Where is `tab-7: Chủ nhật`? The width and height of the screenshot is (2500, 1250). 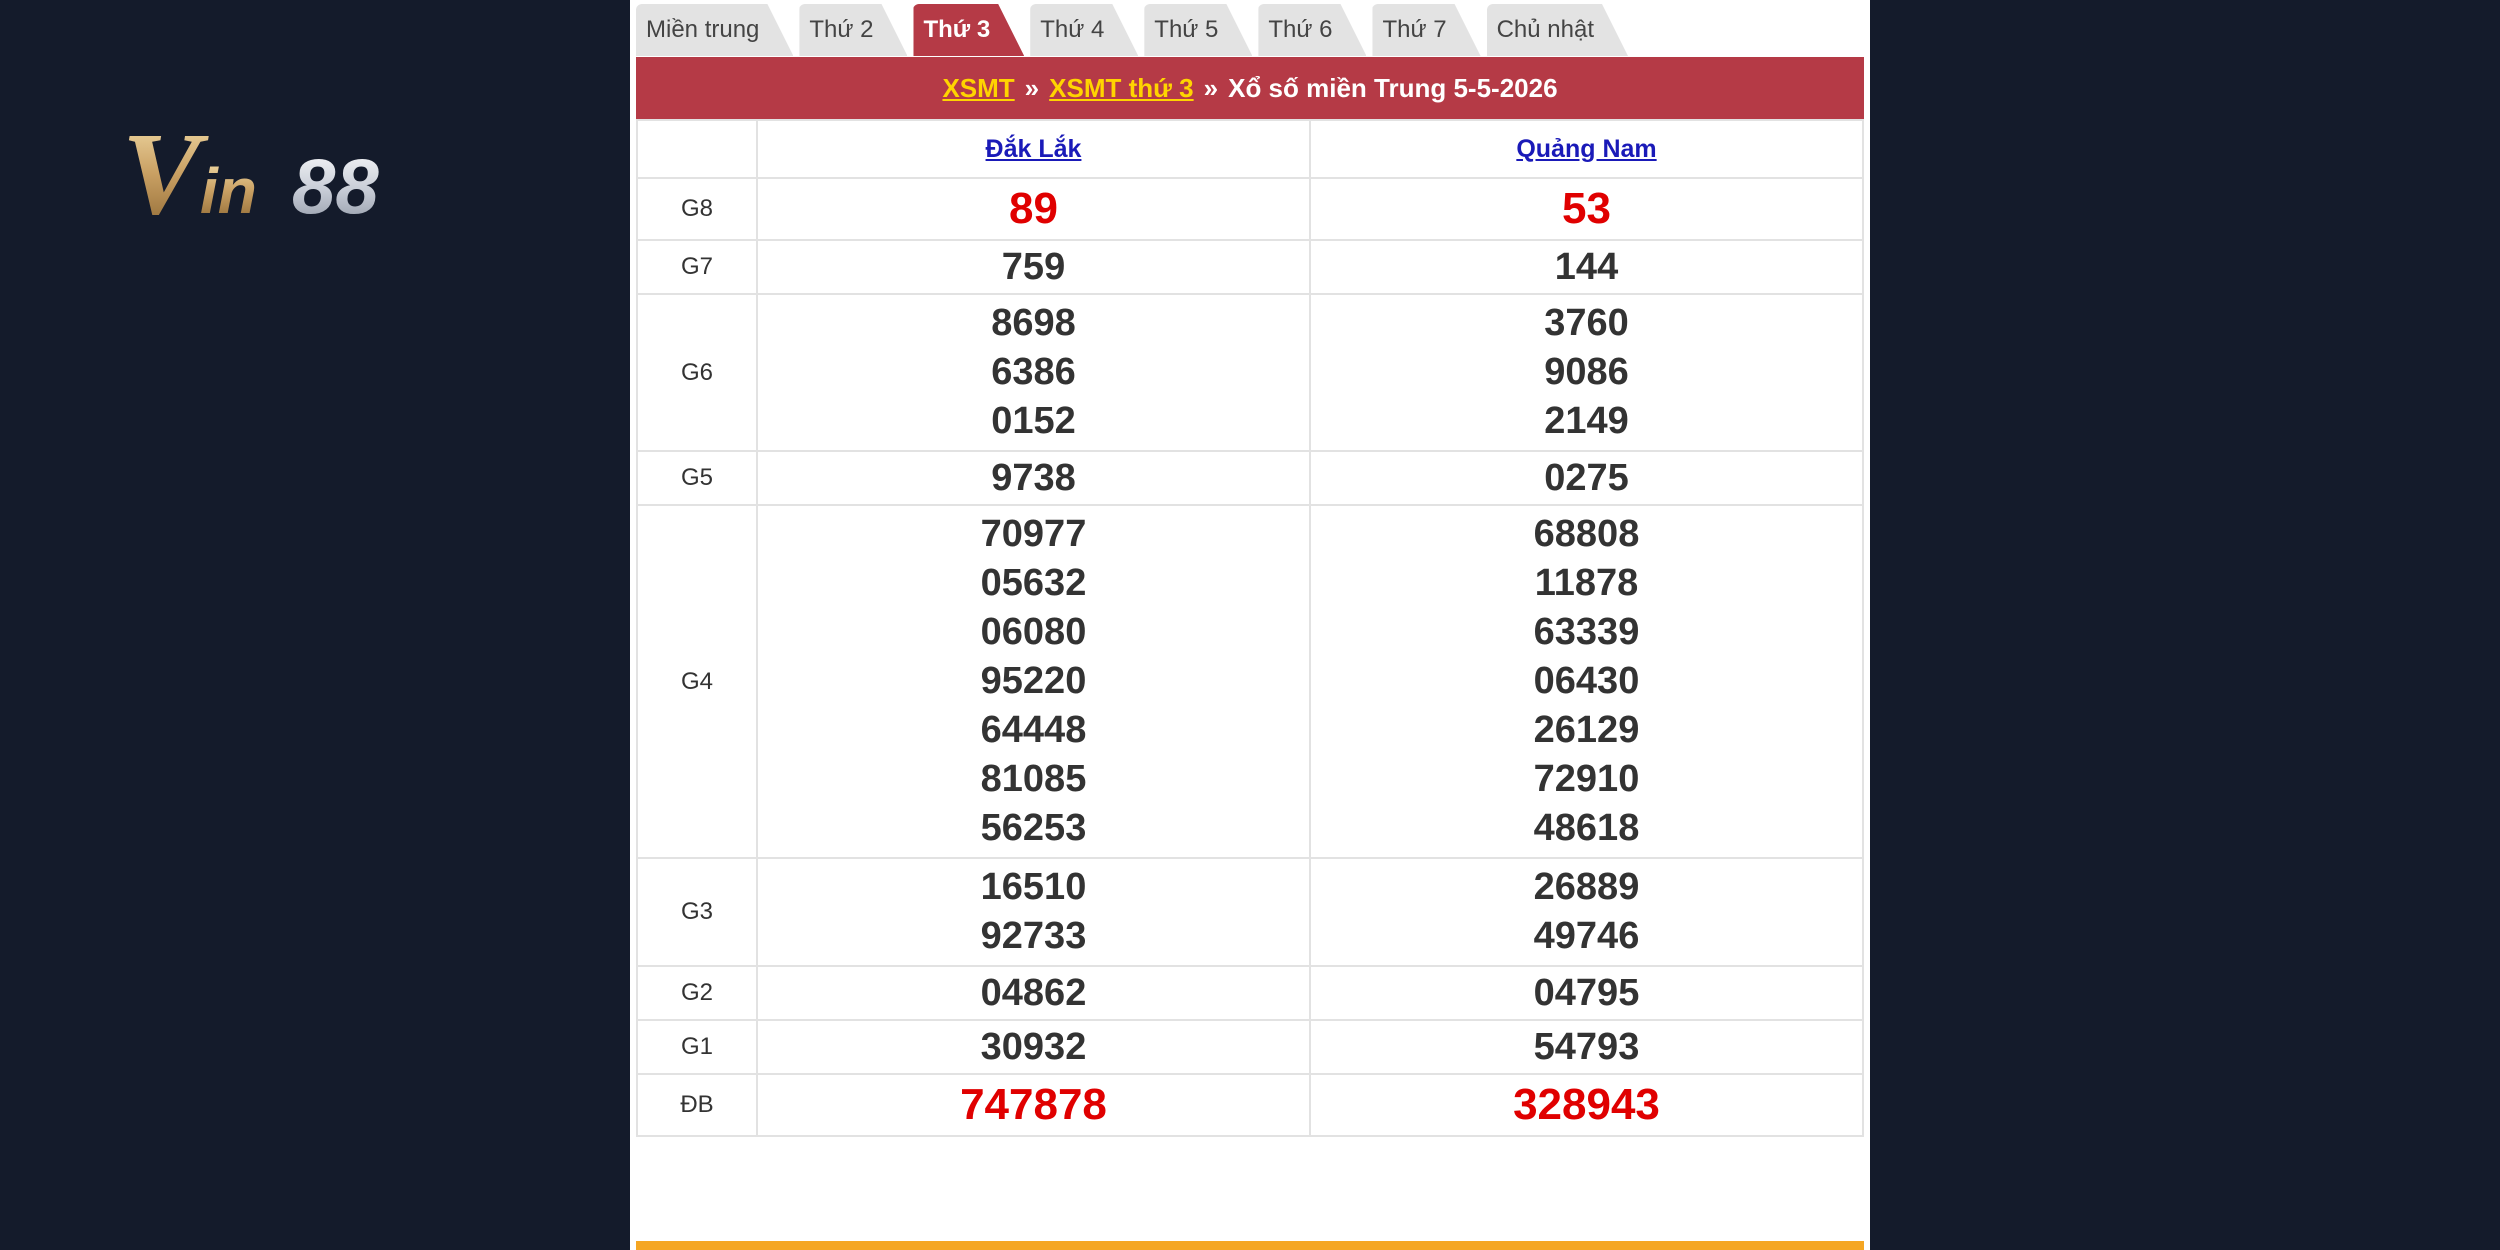
tab-7: Chủ nhật is located at coordinates (1557, 30).